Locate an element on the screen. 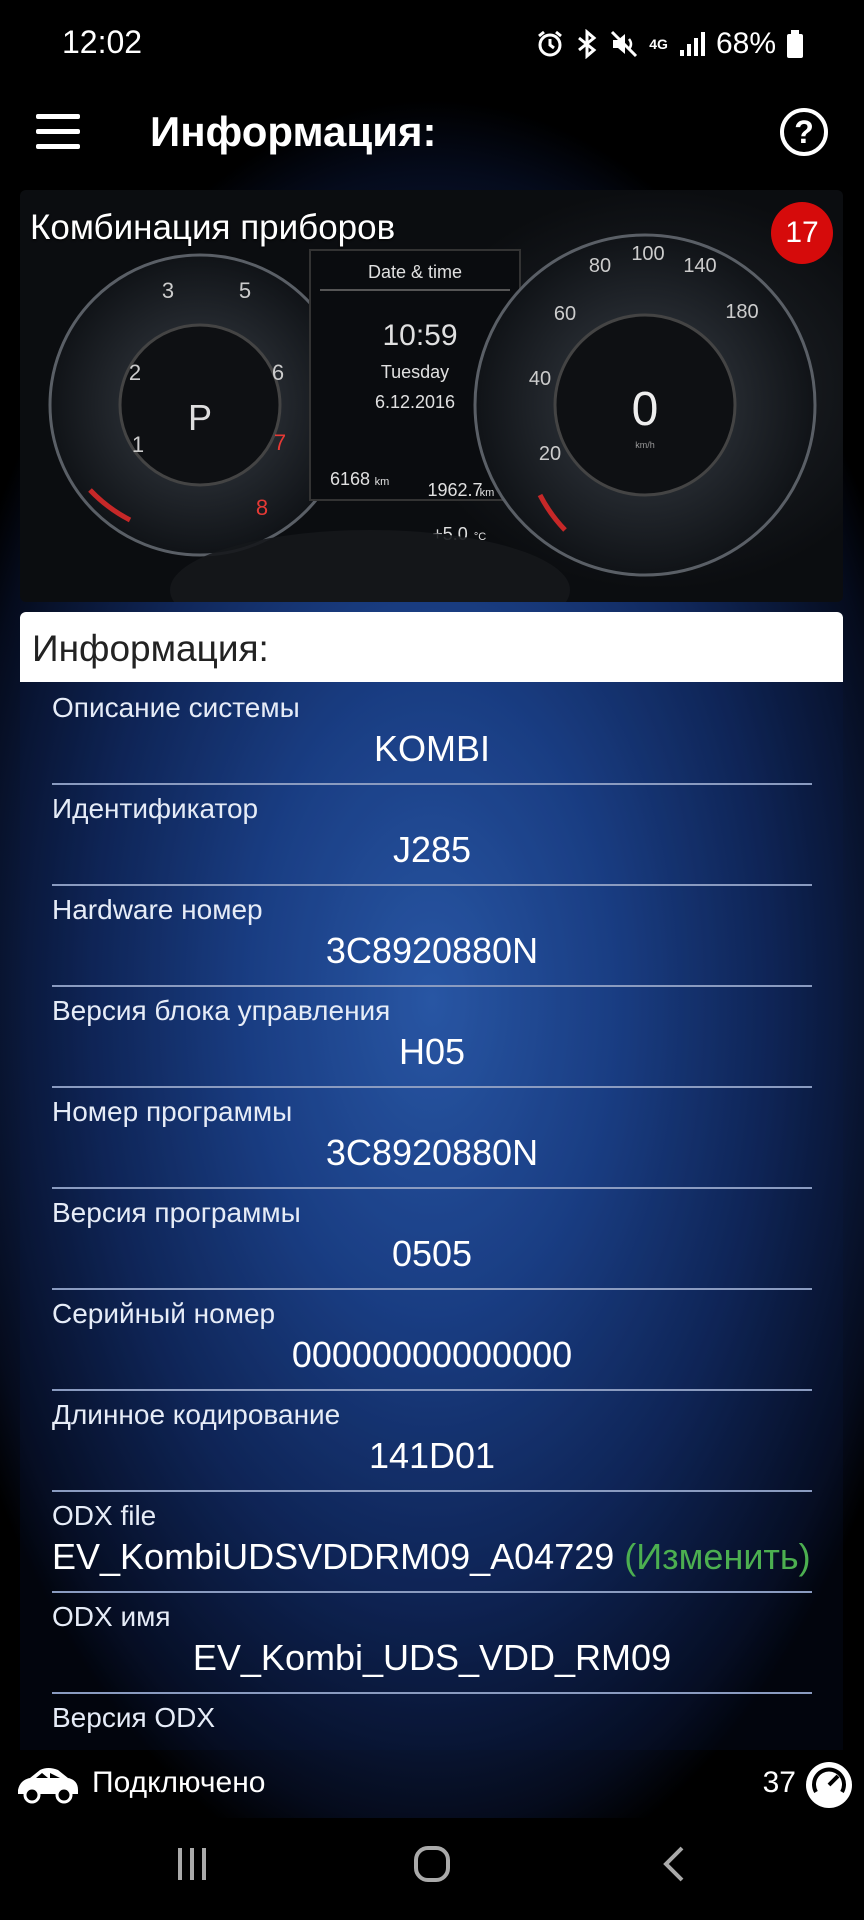  help-icon: ? is located at coordinates (804, 132).